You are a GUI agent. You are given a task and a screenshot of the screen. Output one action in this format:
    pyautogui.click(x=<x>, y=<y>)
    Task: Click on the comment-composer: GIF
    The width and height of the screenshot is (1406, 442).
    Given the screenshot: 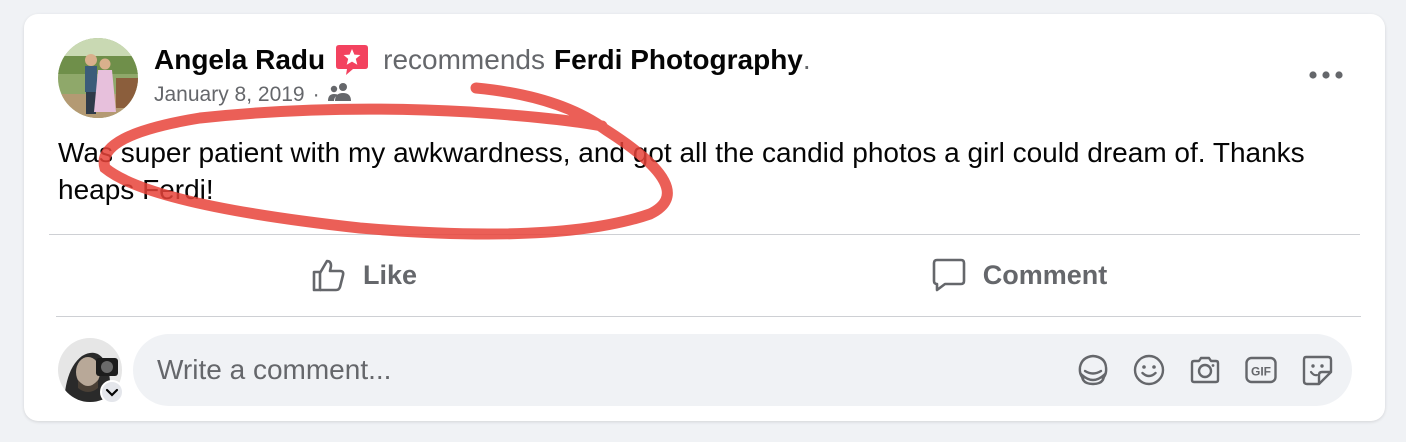 What is the action you would take?
    pyautogui.click(x=742, y=370)
    